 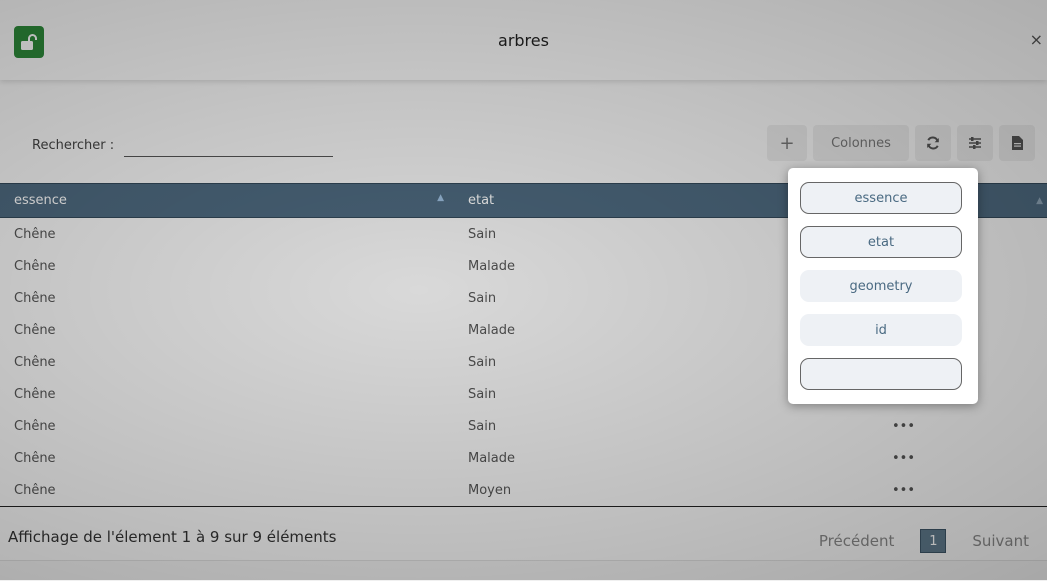 I want to click on export-button, so click(x=1017, y=143).